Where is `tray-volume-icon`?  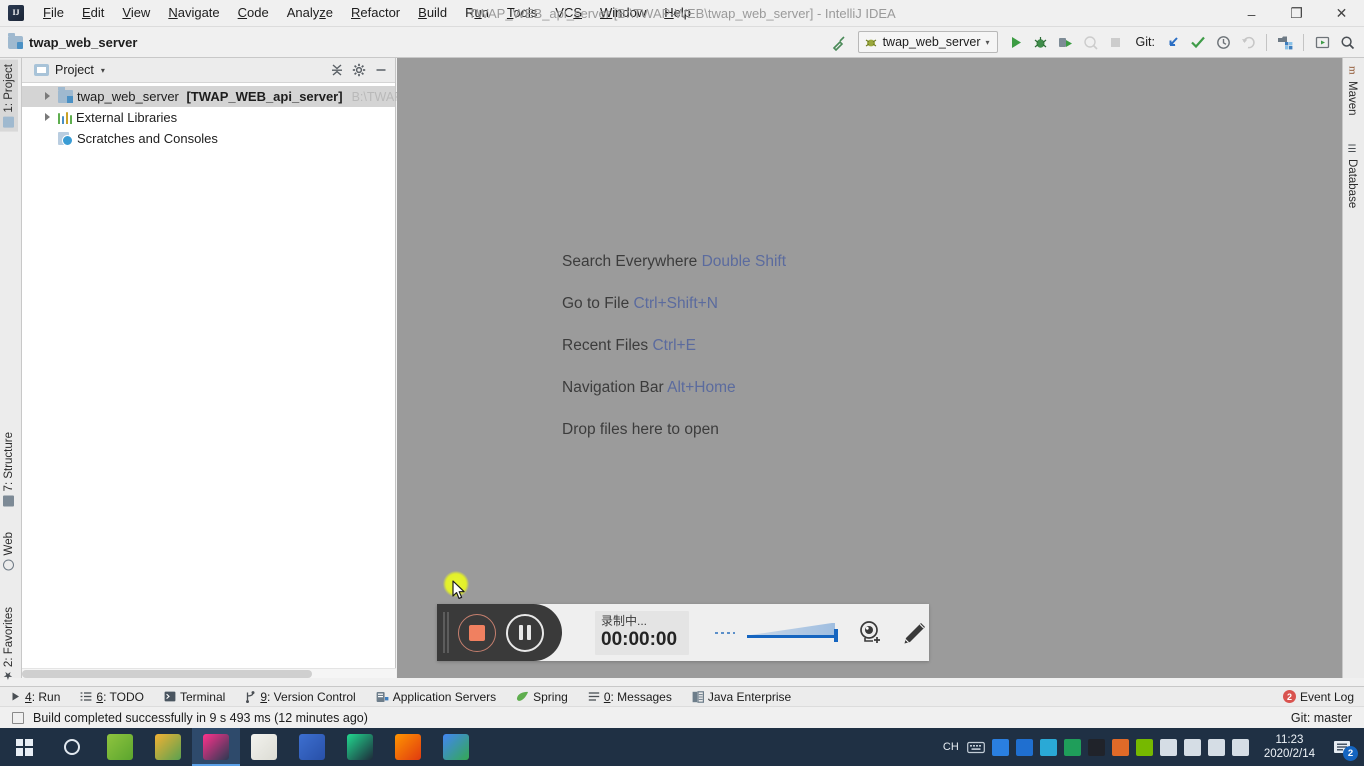
tray-volume-icon is located at coordinates (1193, 747).